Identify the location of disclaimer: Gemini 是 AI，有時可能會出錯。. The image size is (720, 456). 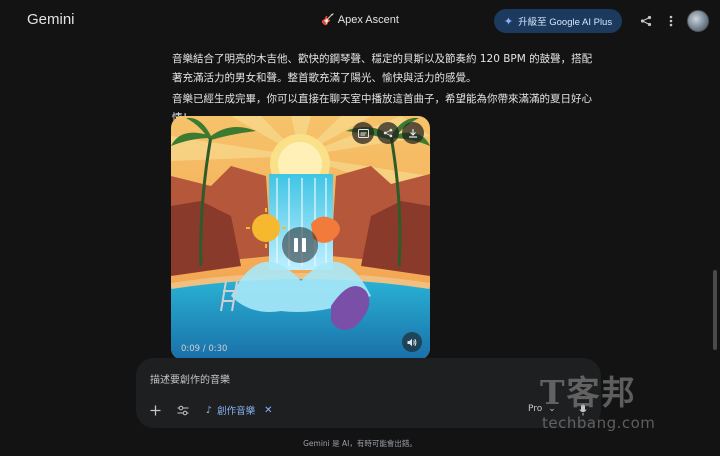
(360, 443).